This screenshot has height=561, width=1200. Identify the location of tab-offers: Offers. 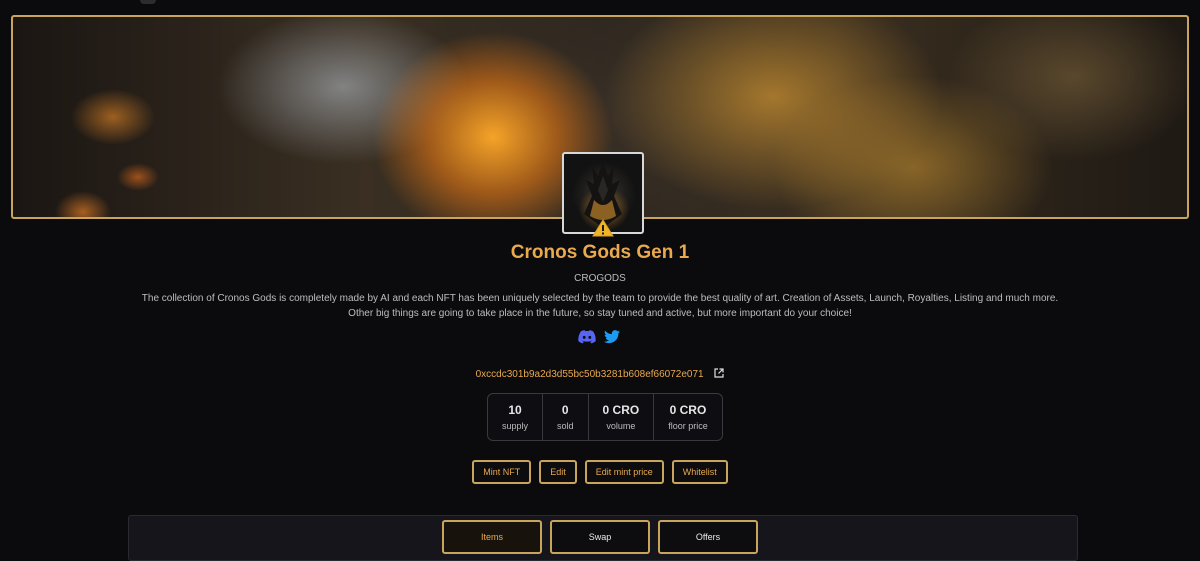
(708, 537).